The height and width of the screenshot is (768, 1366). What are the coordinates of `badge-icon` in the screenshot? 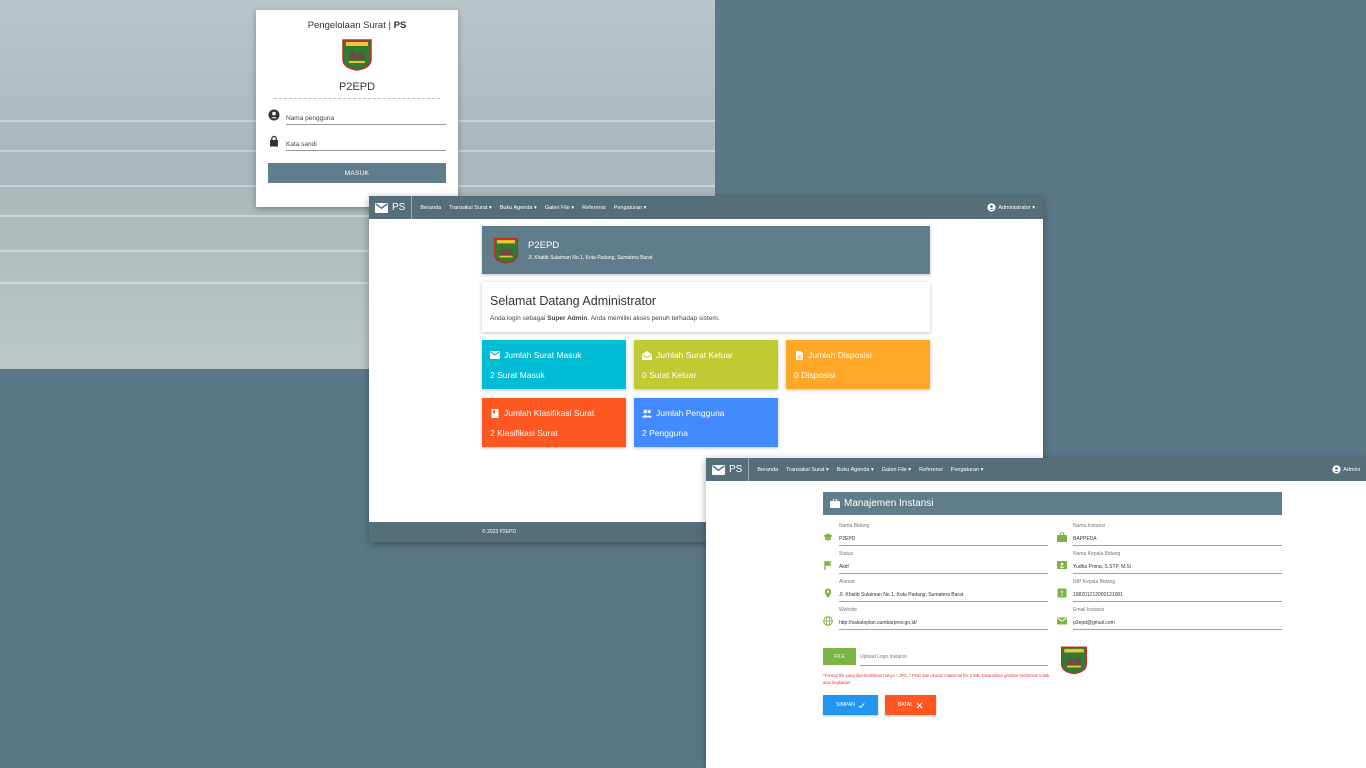 It's located at (1062, 593).